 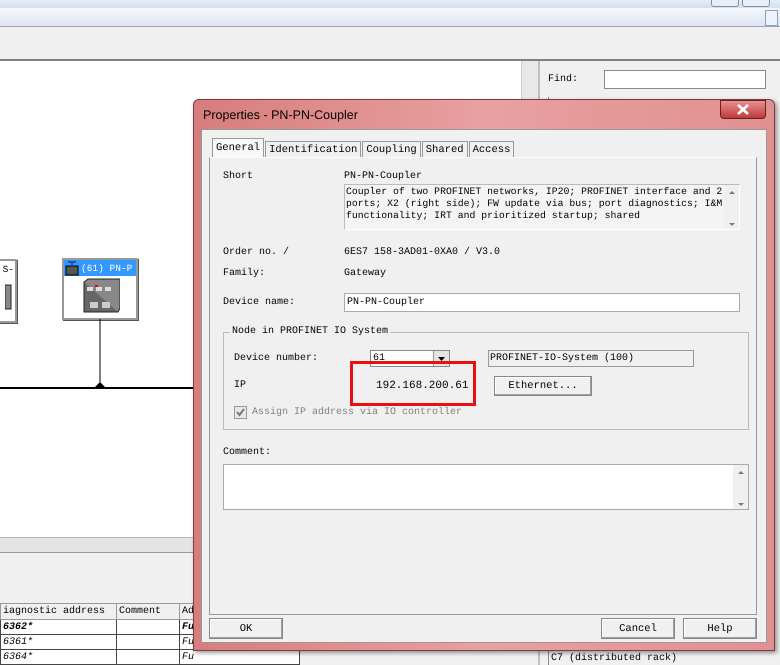 I want to click on dialog-title: Properties - PN-PN-Coupler, so click(x=280, y=115).